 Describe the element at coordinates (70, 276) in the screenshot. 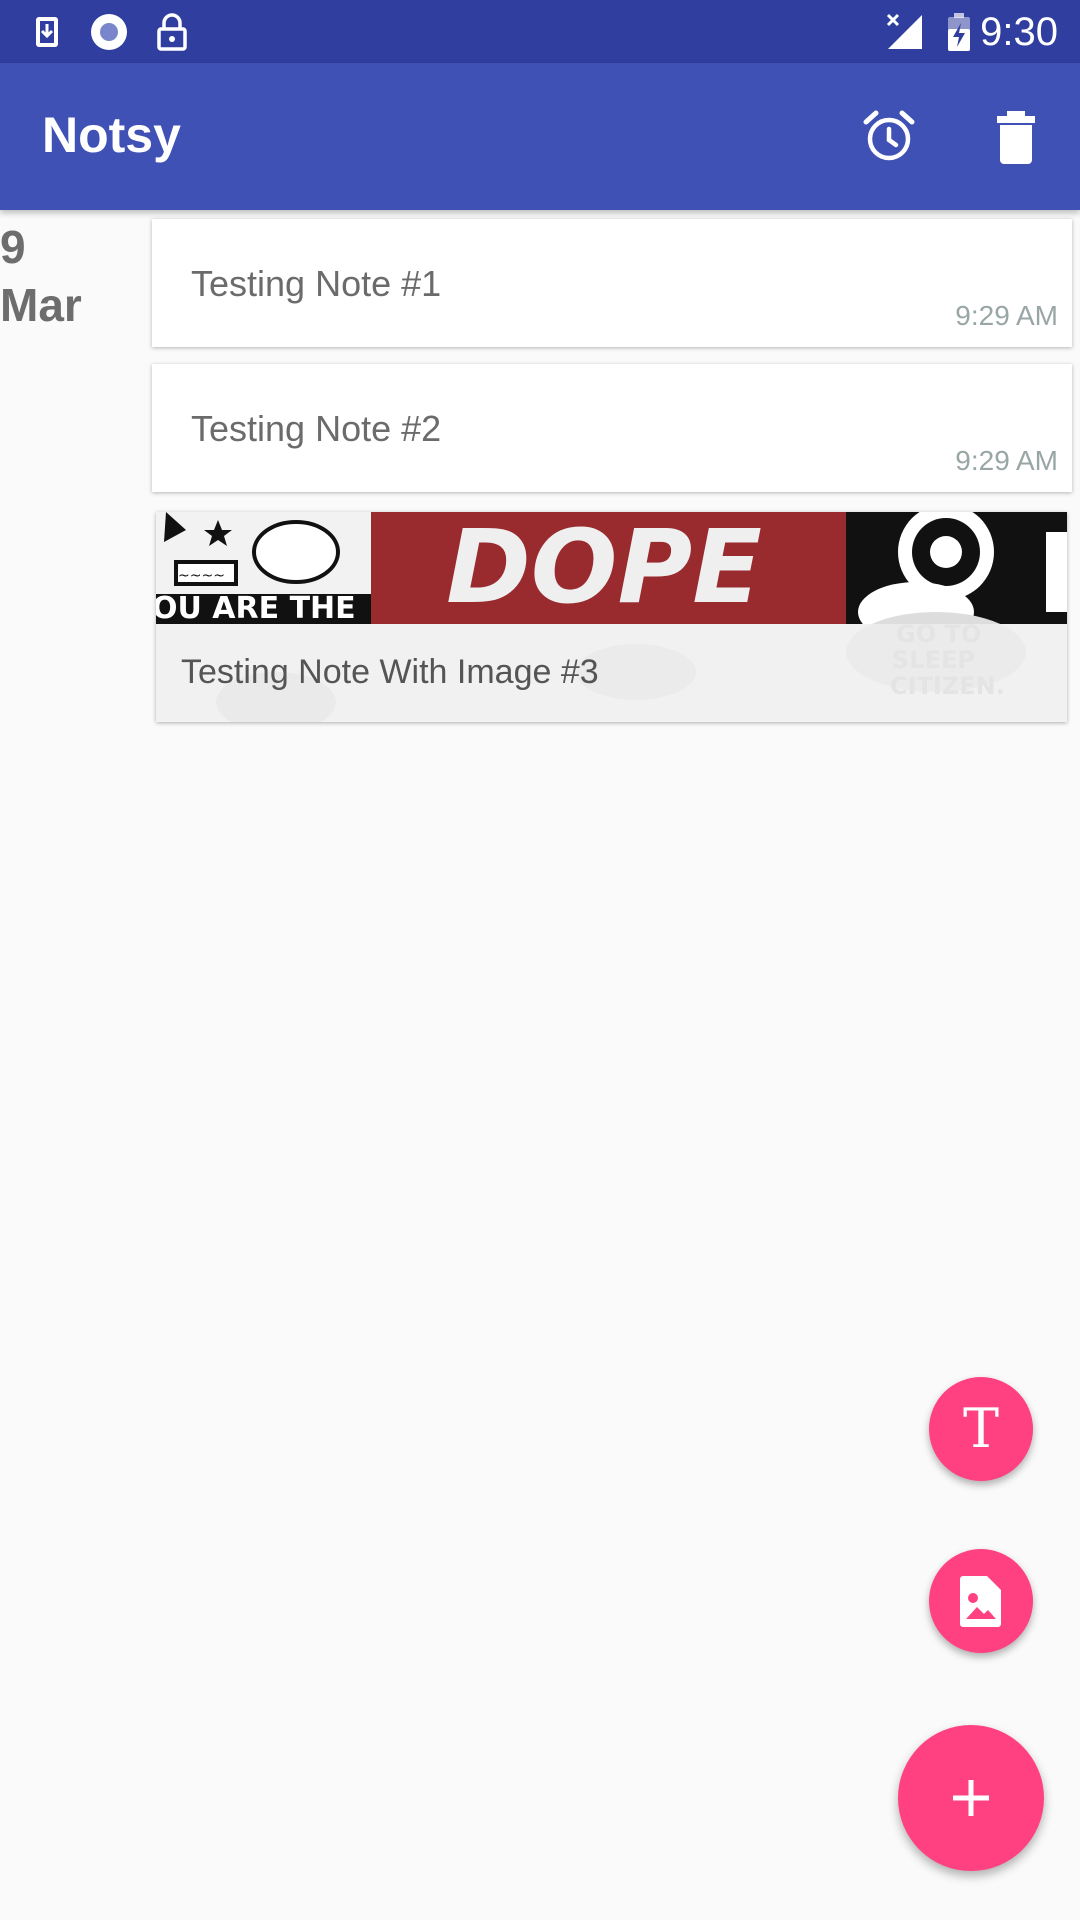

I see `date-header: 9 Mar` at that location.